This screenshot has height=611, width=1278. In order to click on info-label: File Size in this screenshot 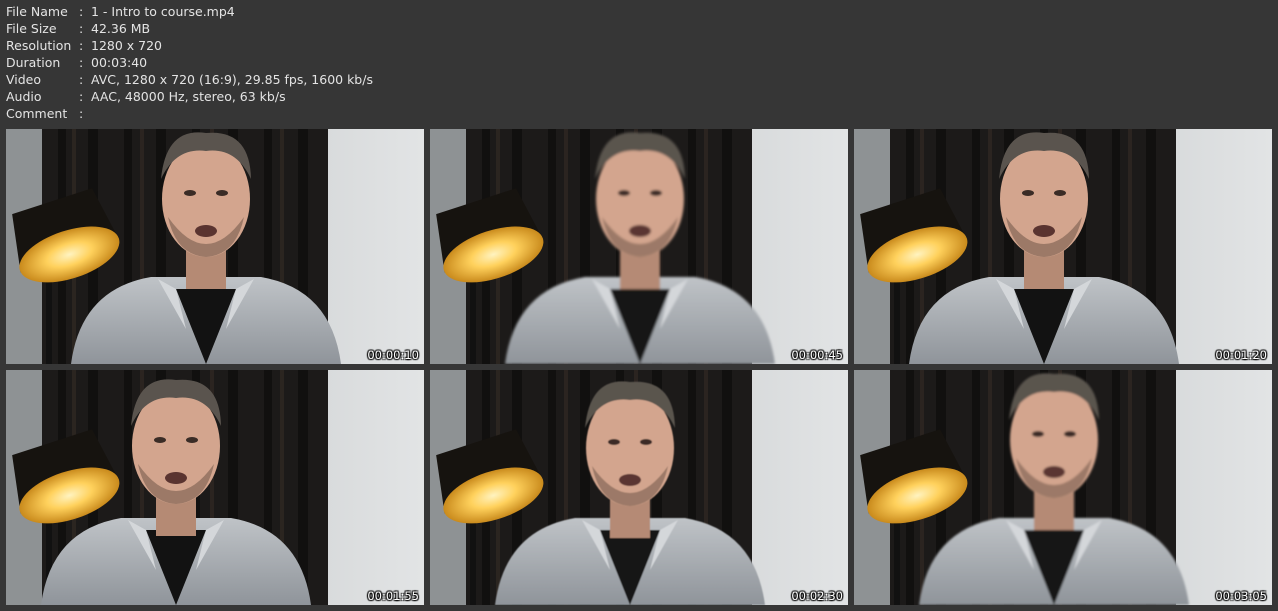, I will do `click(31, 28)`.